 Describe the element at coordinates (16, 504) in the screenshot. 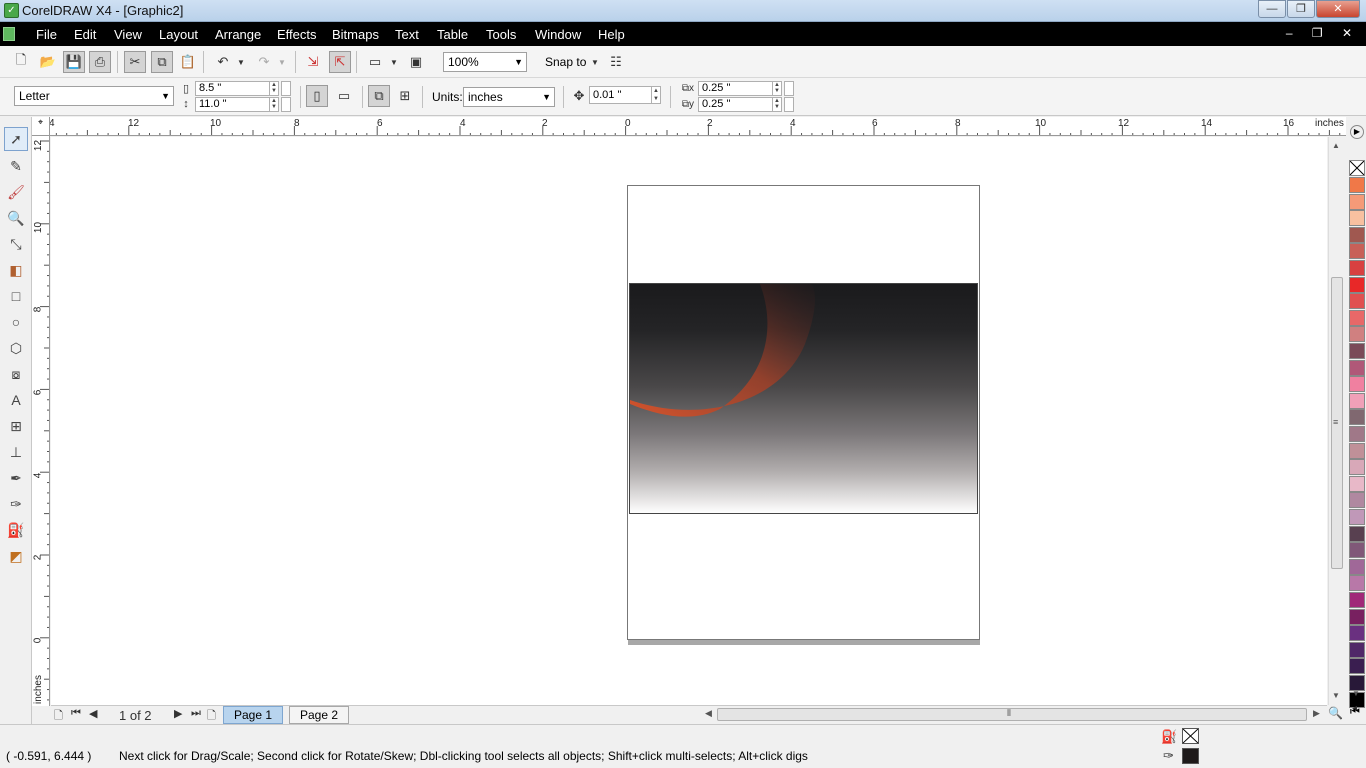

I see `outline-pen-icon: ✑` at that location.